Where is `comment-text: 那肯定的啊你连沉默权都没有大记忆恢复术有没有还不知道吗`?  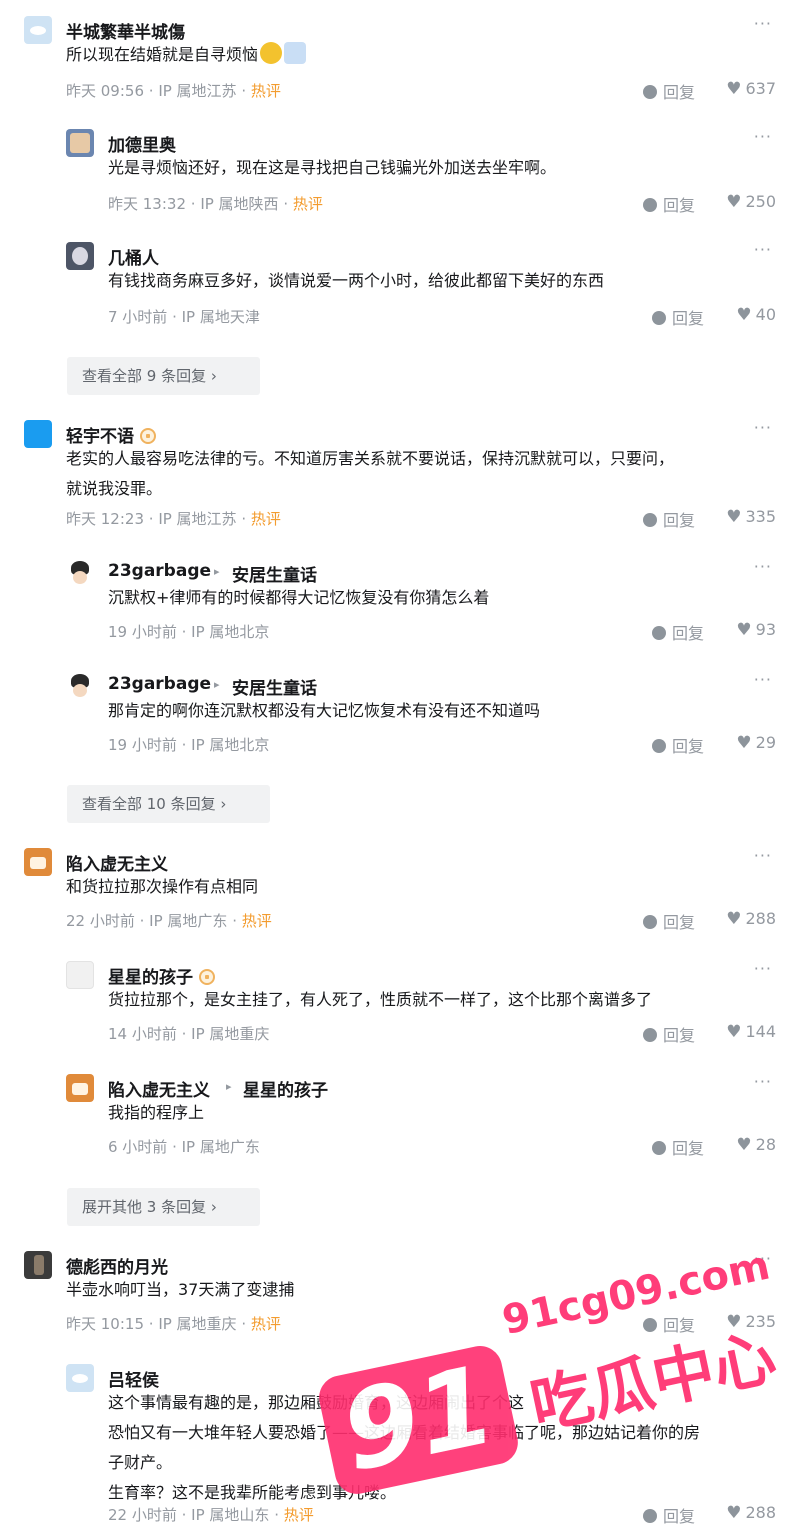
comment-text: 那肯定的啊你连沉默权都没有大记忆恢复术有没有还不知道吗 is located at coordinates (324, 710).